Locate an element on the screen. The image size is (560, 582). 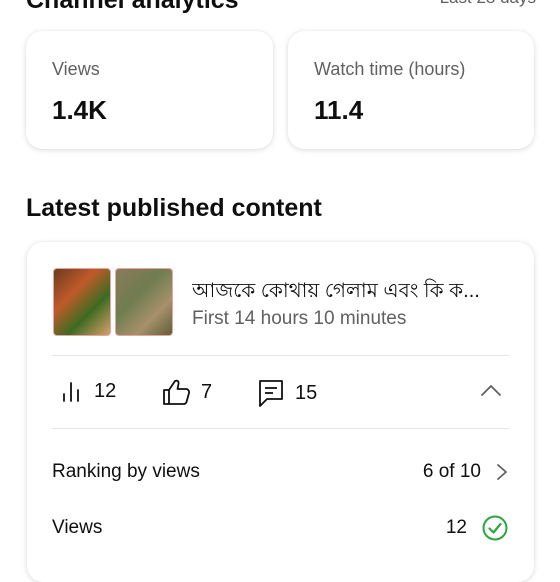
comments-count: 15 is located at coordinates (306, 392).